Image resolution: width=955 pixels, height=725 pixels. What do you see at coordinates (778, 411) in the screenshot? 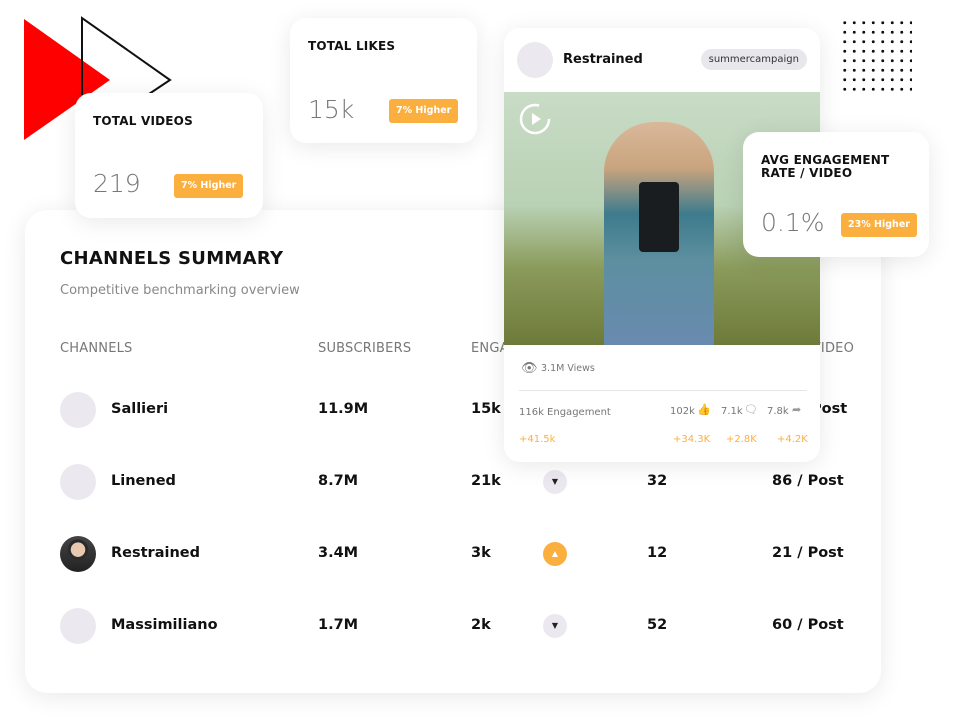
I see `shares-count: 7.8k` at bounding box center [778, 411].